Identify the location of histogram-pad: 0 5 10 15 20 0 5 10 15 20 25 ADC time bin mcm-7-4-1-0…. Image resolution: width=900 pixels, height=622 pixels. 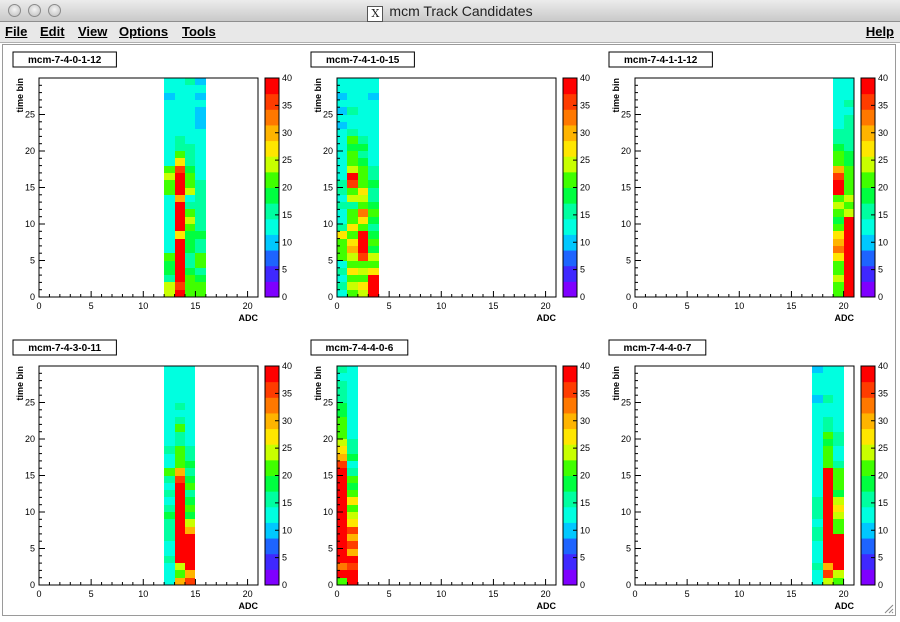
(450, 187).